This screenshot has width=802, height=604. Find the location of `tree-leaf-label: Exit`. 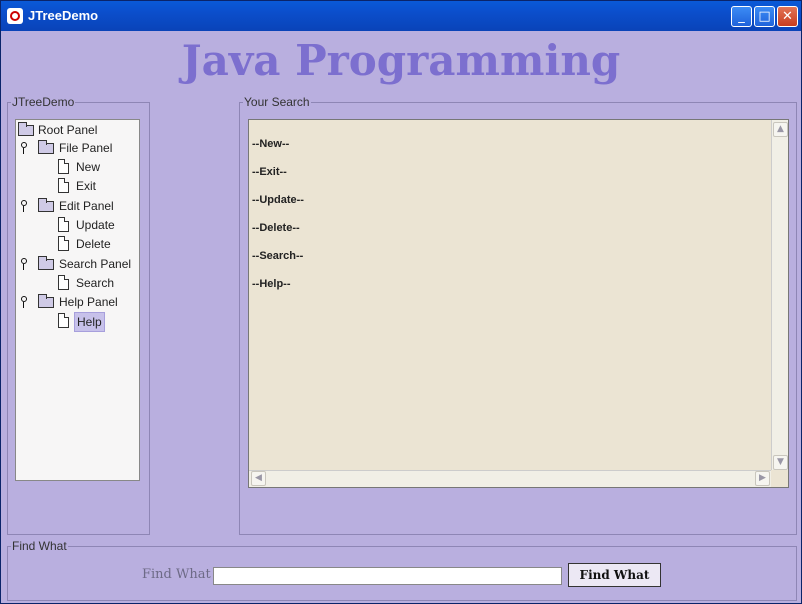

tree-leaf-label: Exit is located at coordinates (86, 186).